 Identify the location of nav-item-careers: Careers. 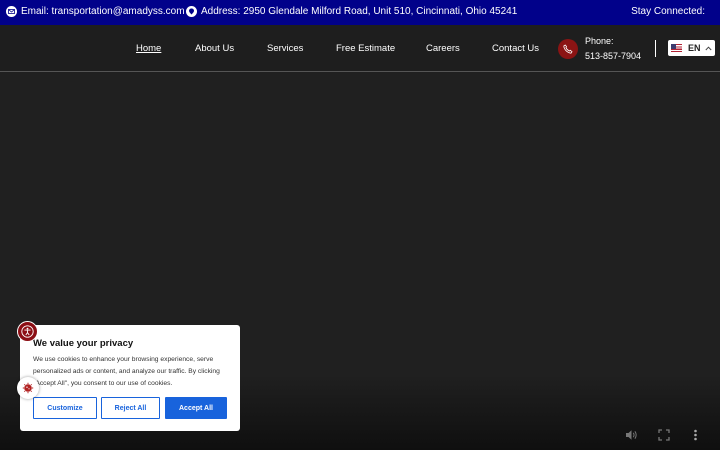
(443, 48).